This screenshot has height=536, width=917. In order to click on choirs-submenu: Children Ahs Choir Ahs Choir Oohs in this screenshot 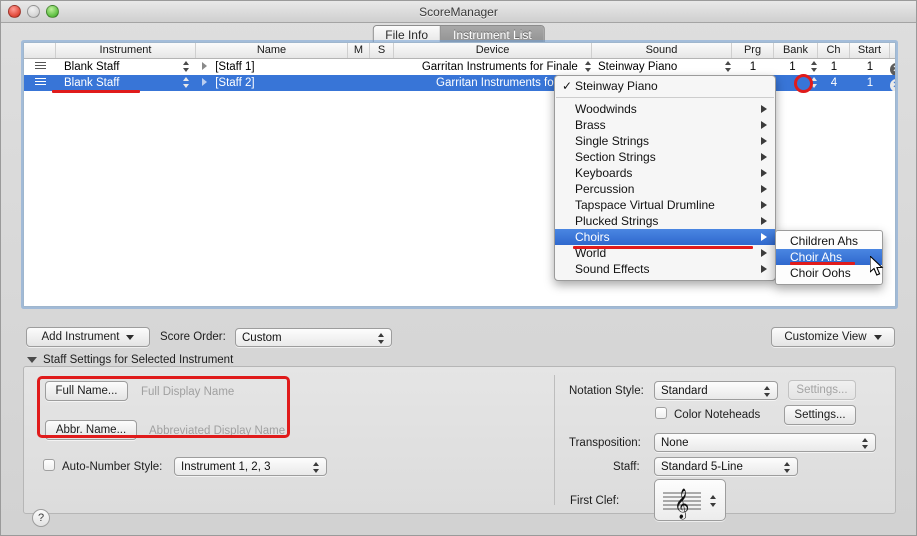, I will do `click(829, 257)`.